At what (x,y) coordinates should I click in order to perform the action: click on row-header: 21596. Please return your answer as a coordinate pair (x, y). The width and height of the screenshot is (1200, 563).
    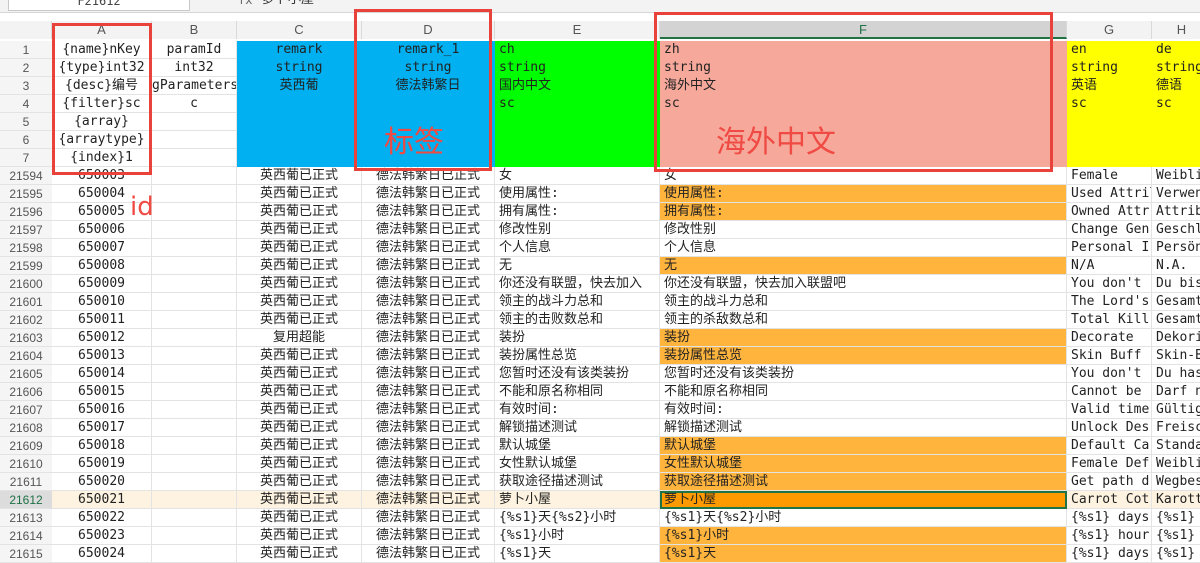
    Looking at the image, I should click on (26, 212).